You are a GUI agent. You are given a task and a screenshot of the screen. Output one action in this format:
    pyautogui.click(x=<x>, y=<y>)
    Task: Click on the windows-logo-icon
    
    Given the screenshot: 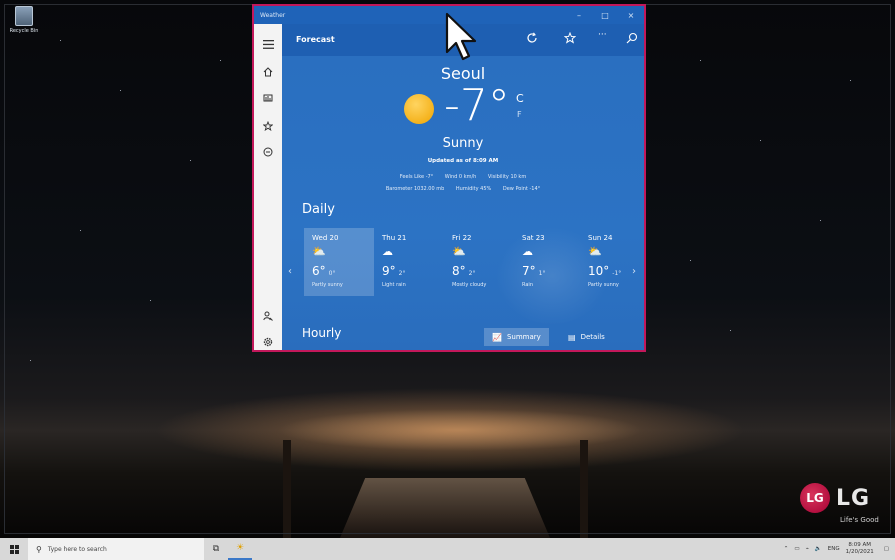 What is the action you would take?
    pyautogui.click(x=14, y=549)
    